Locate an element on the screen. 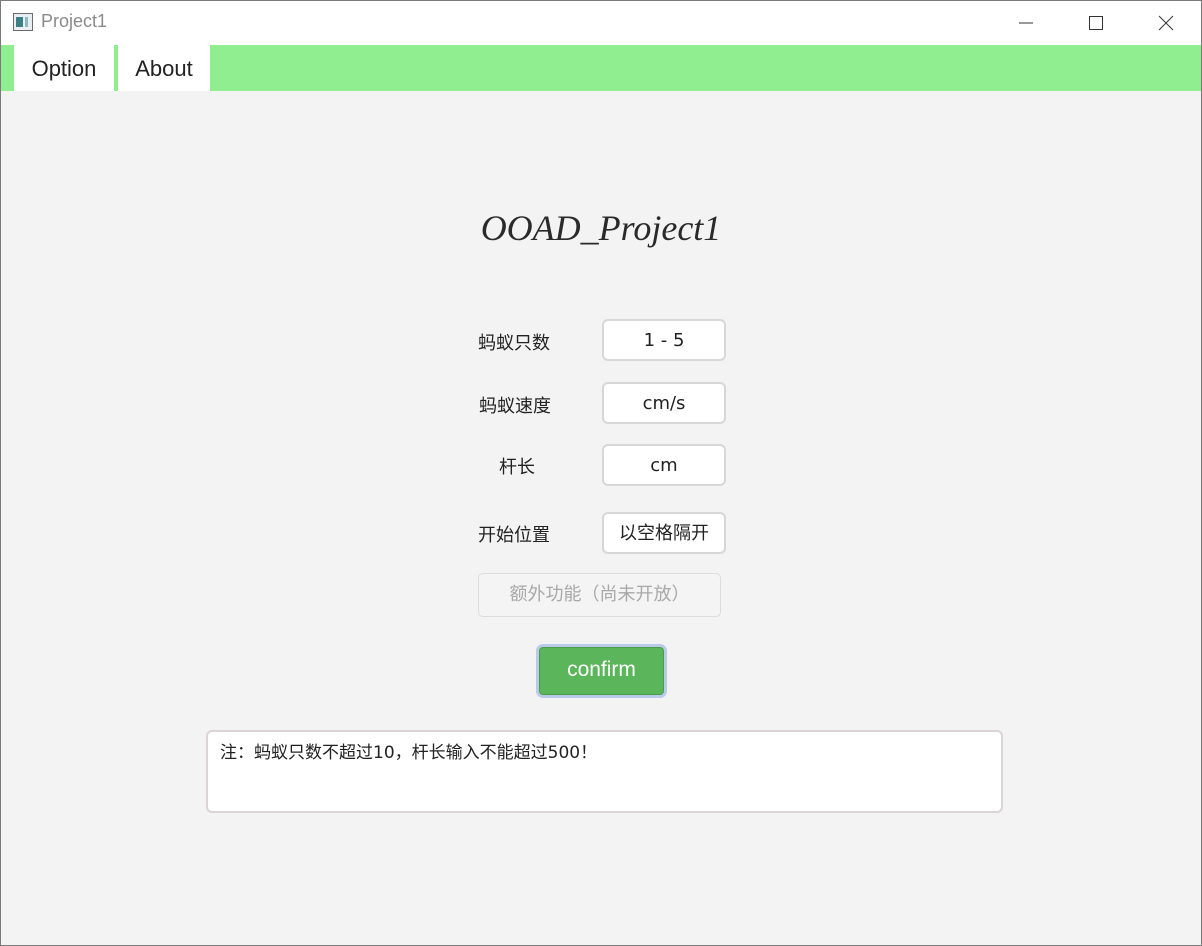  close-button is located at coordinates (1166, 23).